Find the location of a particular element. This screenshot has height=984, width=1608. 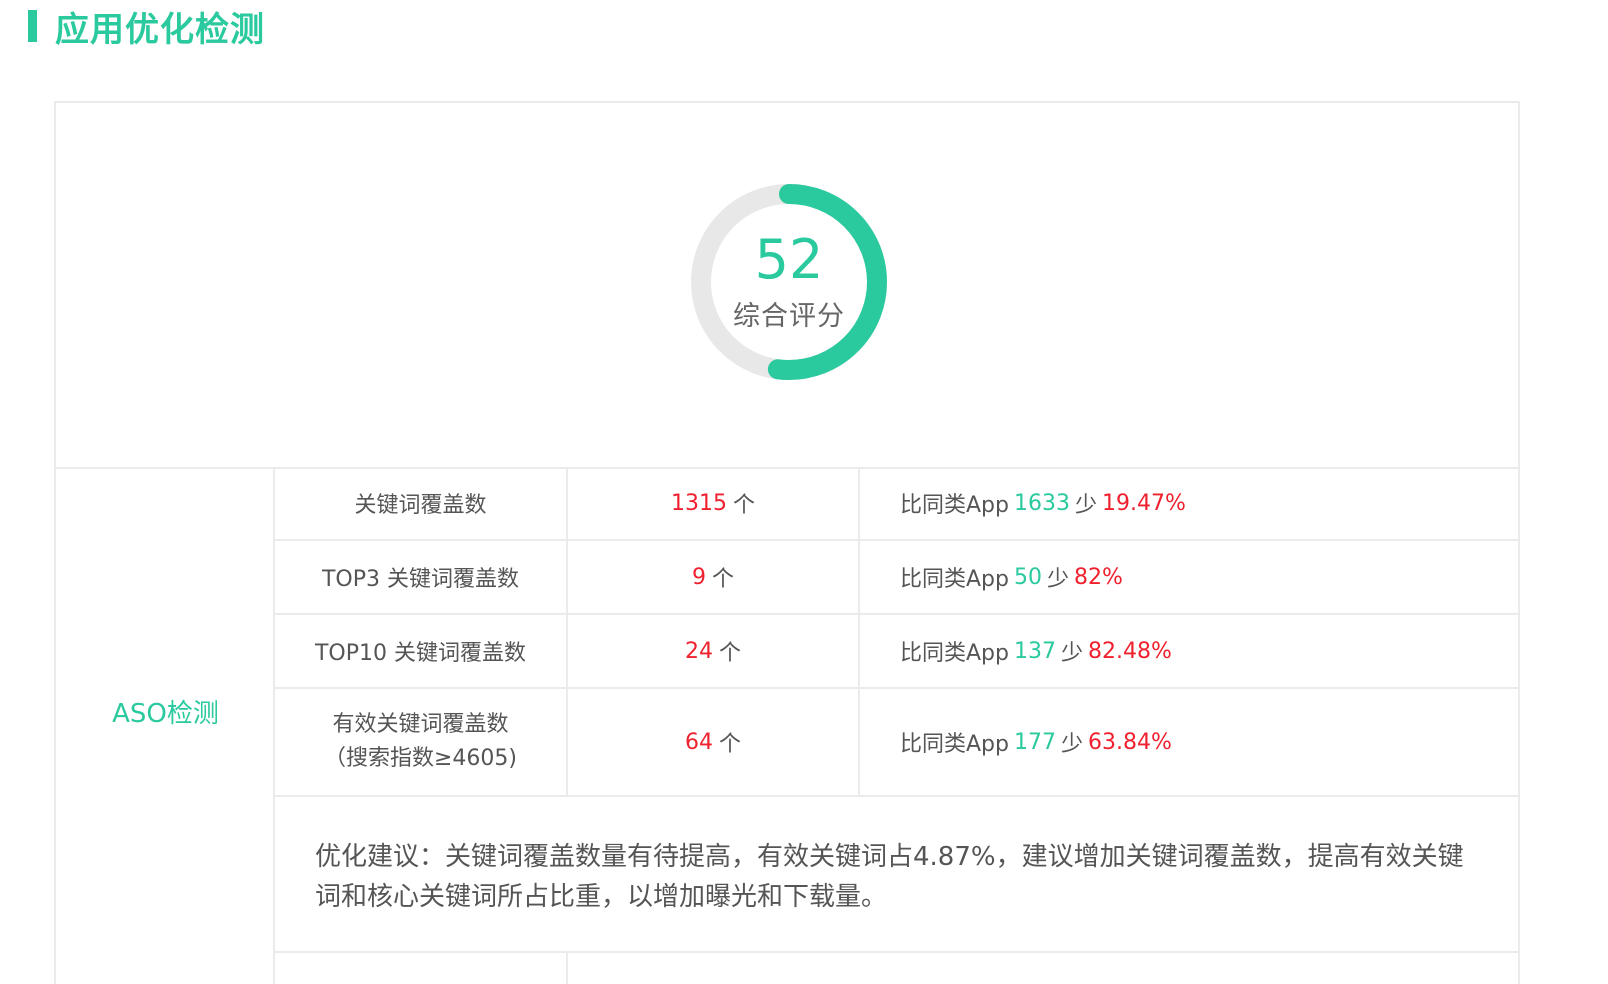

aso-category-label: ASO检测 is located at coordinates (165, 714).